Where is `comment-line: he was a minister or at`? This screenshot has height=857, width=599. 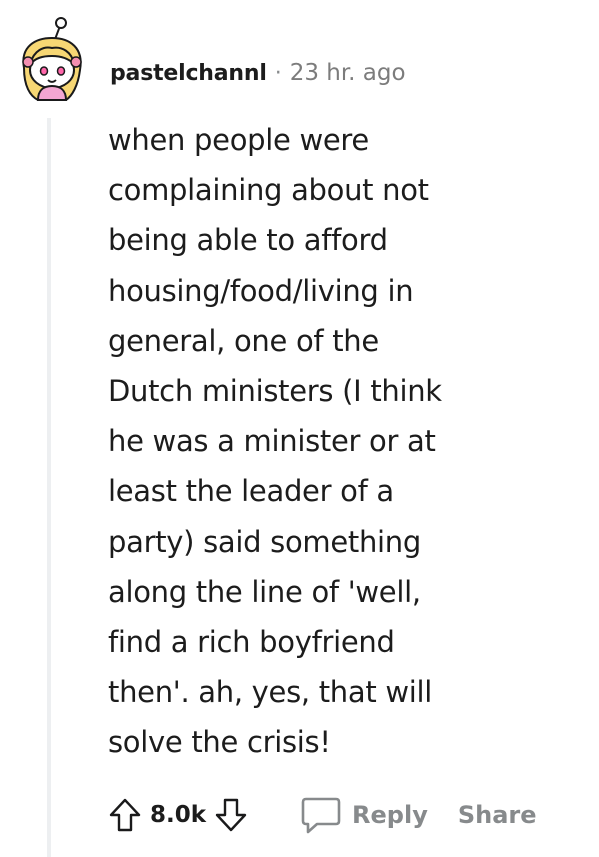
comment-line: he was a minister or at is located at coordinates (272, 441).